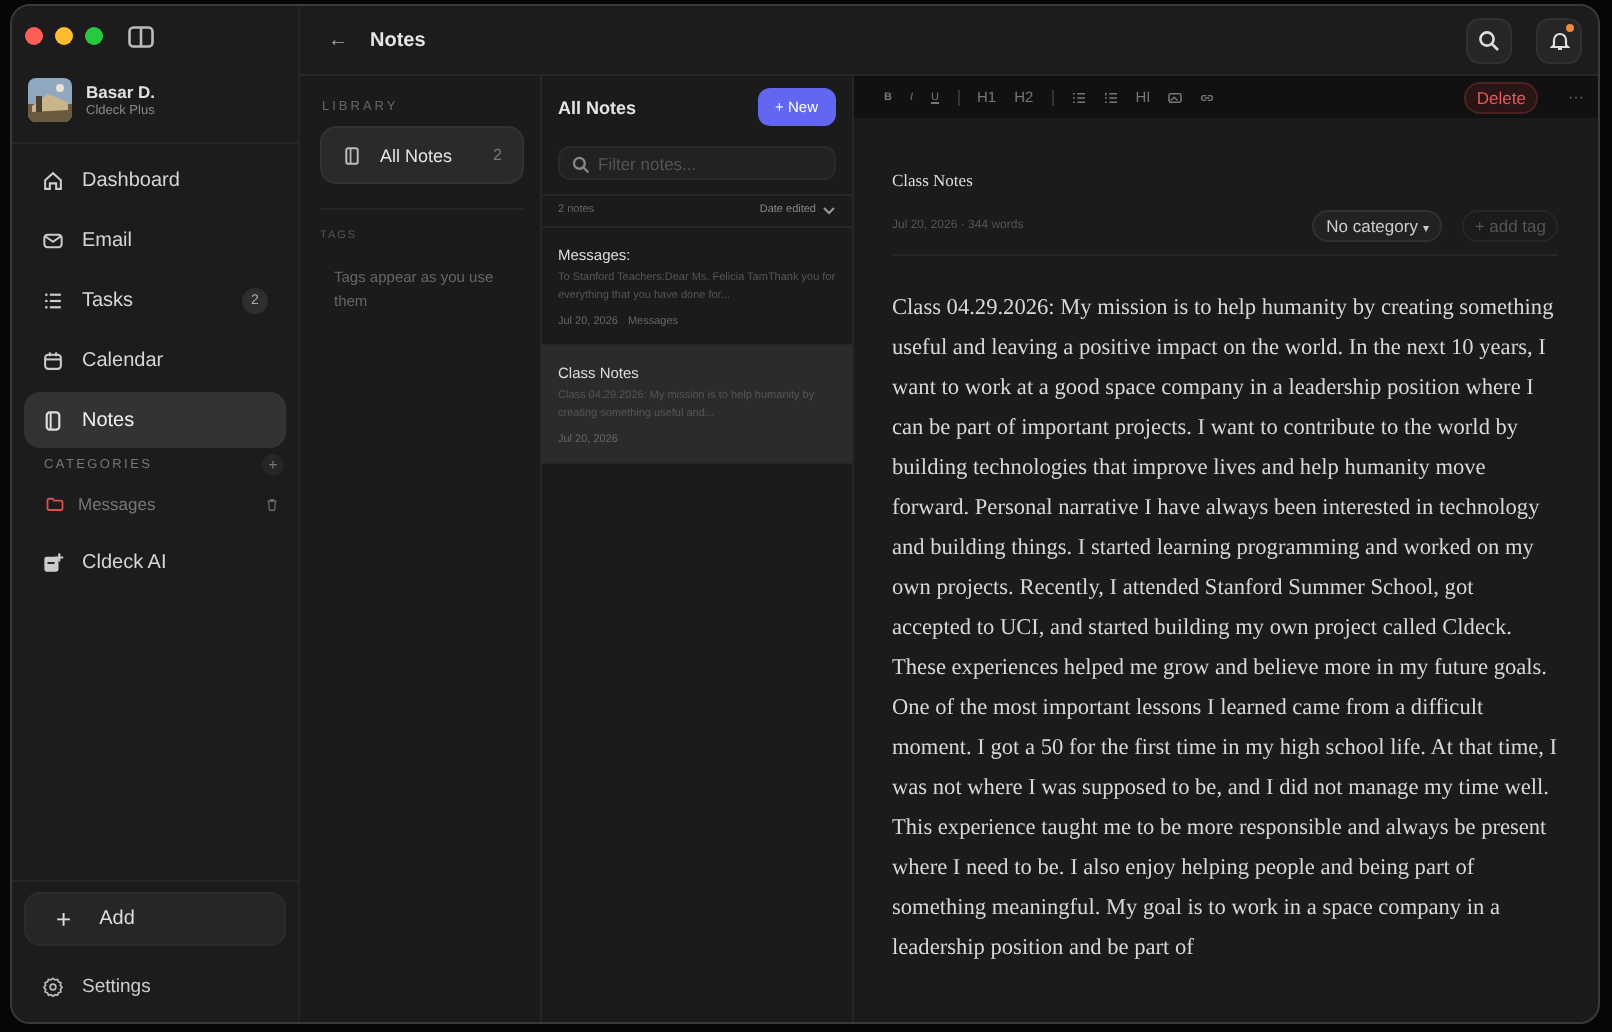 Image resolution: width=1612 pixels, height=1032 pixels. What do you see at coordinates (53, 360) in the screenshot?
I see `calendar-icon` at bounding box center [53, 360].